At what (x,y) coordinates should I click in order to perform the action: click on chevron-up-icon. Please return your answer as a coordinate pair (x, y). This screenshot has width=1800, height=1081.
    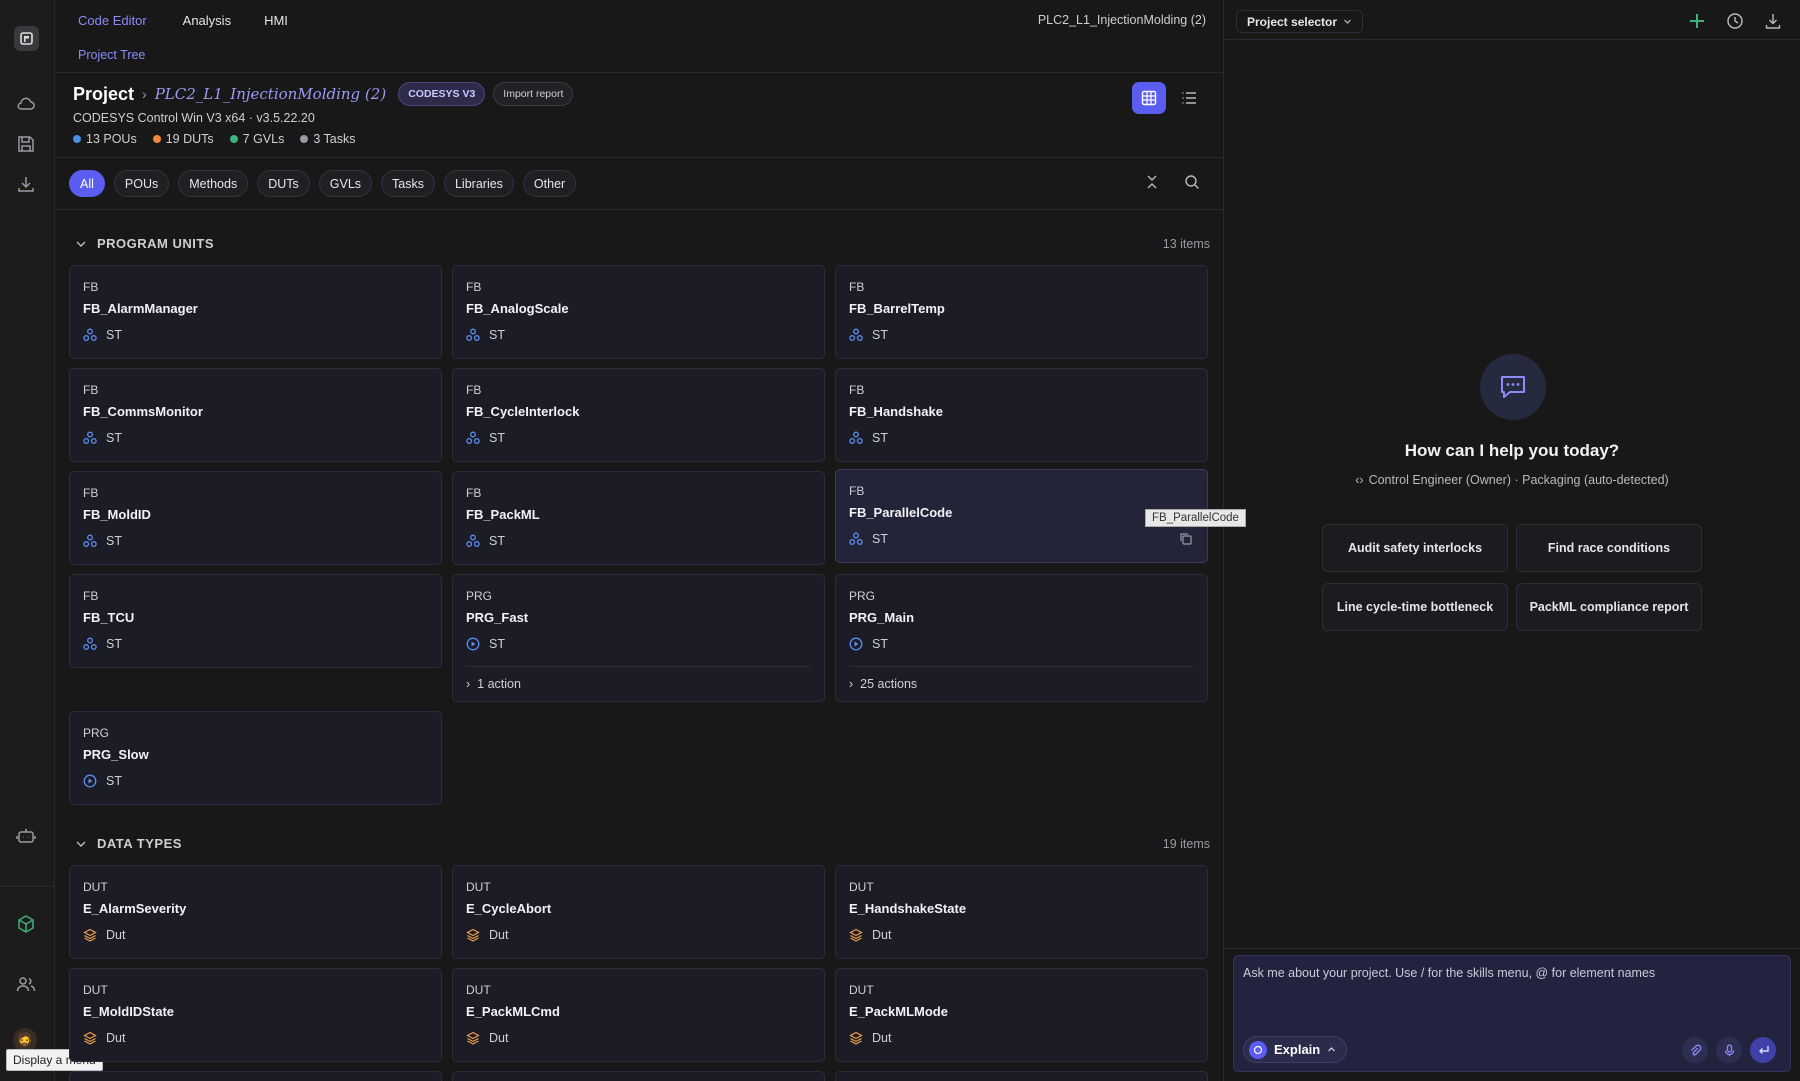
    Looking at the image, I should click on (1332, 1049).